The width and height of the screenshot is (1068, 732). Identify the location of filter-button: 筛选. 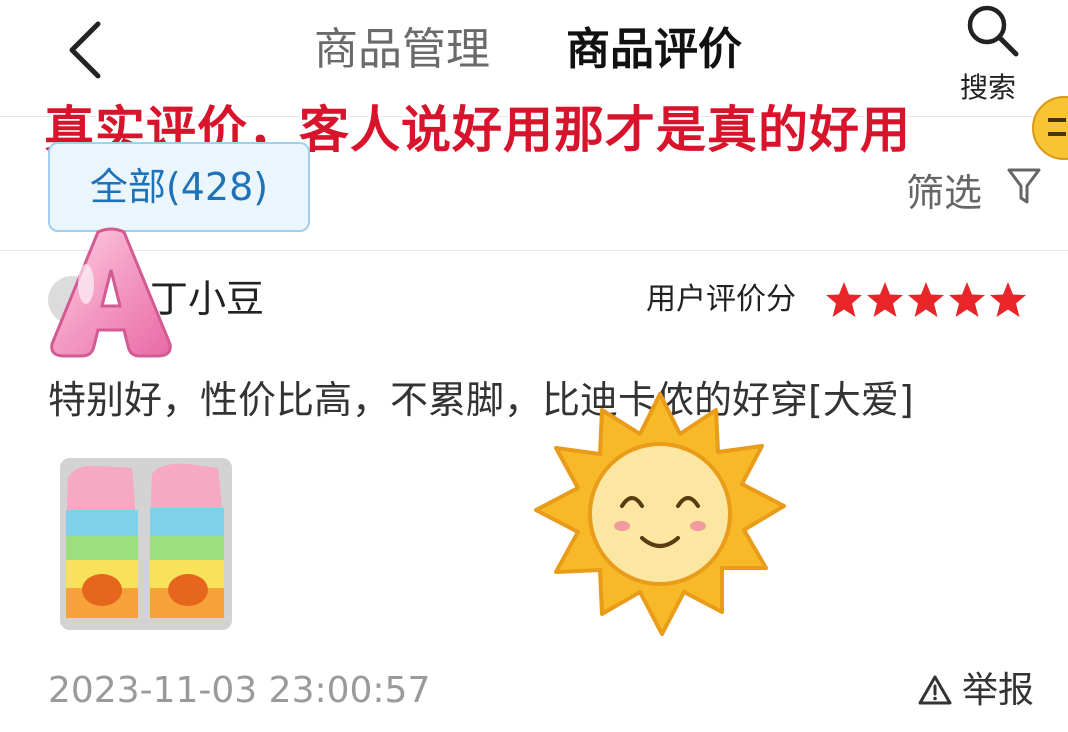
(973, 188).